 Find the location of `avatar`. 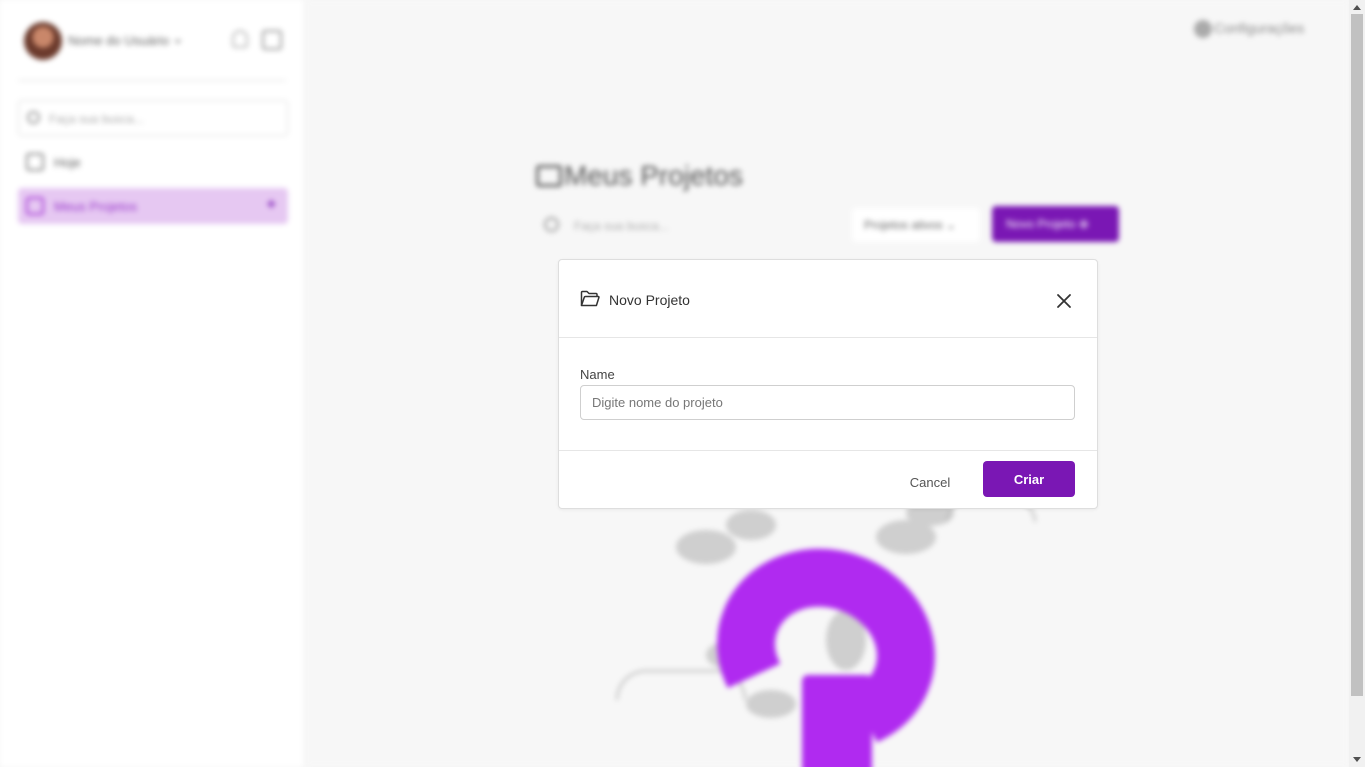

avatar is located at coordinates (43, 41).